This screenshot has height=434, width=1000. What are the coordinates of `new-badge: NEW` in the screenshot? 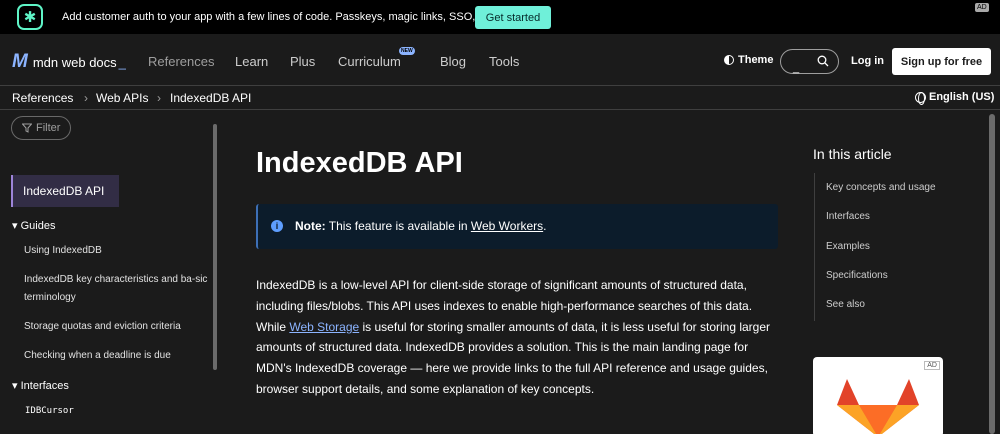 It's located at (407, 51).